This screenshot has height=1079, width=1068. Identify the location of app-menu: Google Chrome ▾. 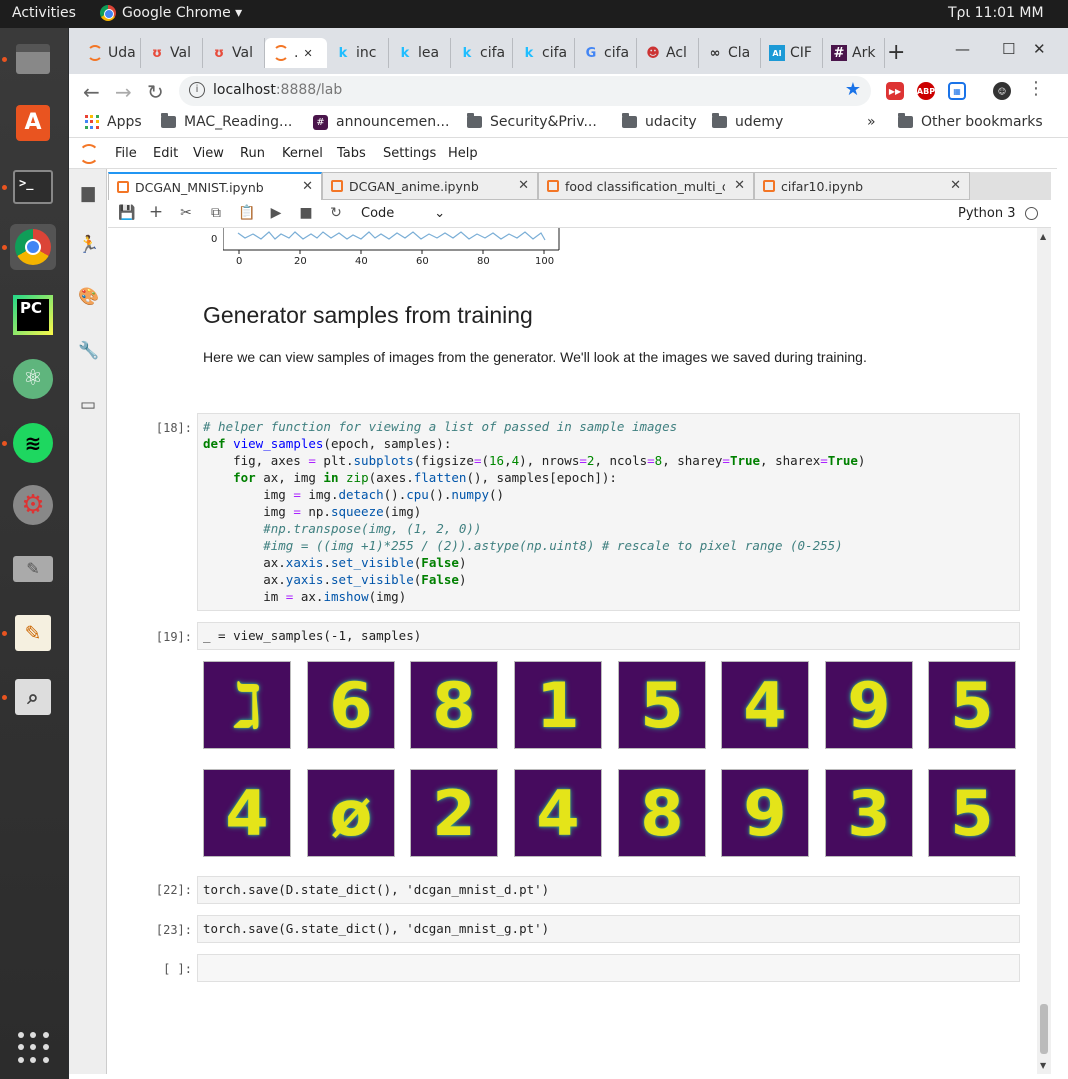
(171, 13).